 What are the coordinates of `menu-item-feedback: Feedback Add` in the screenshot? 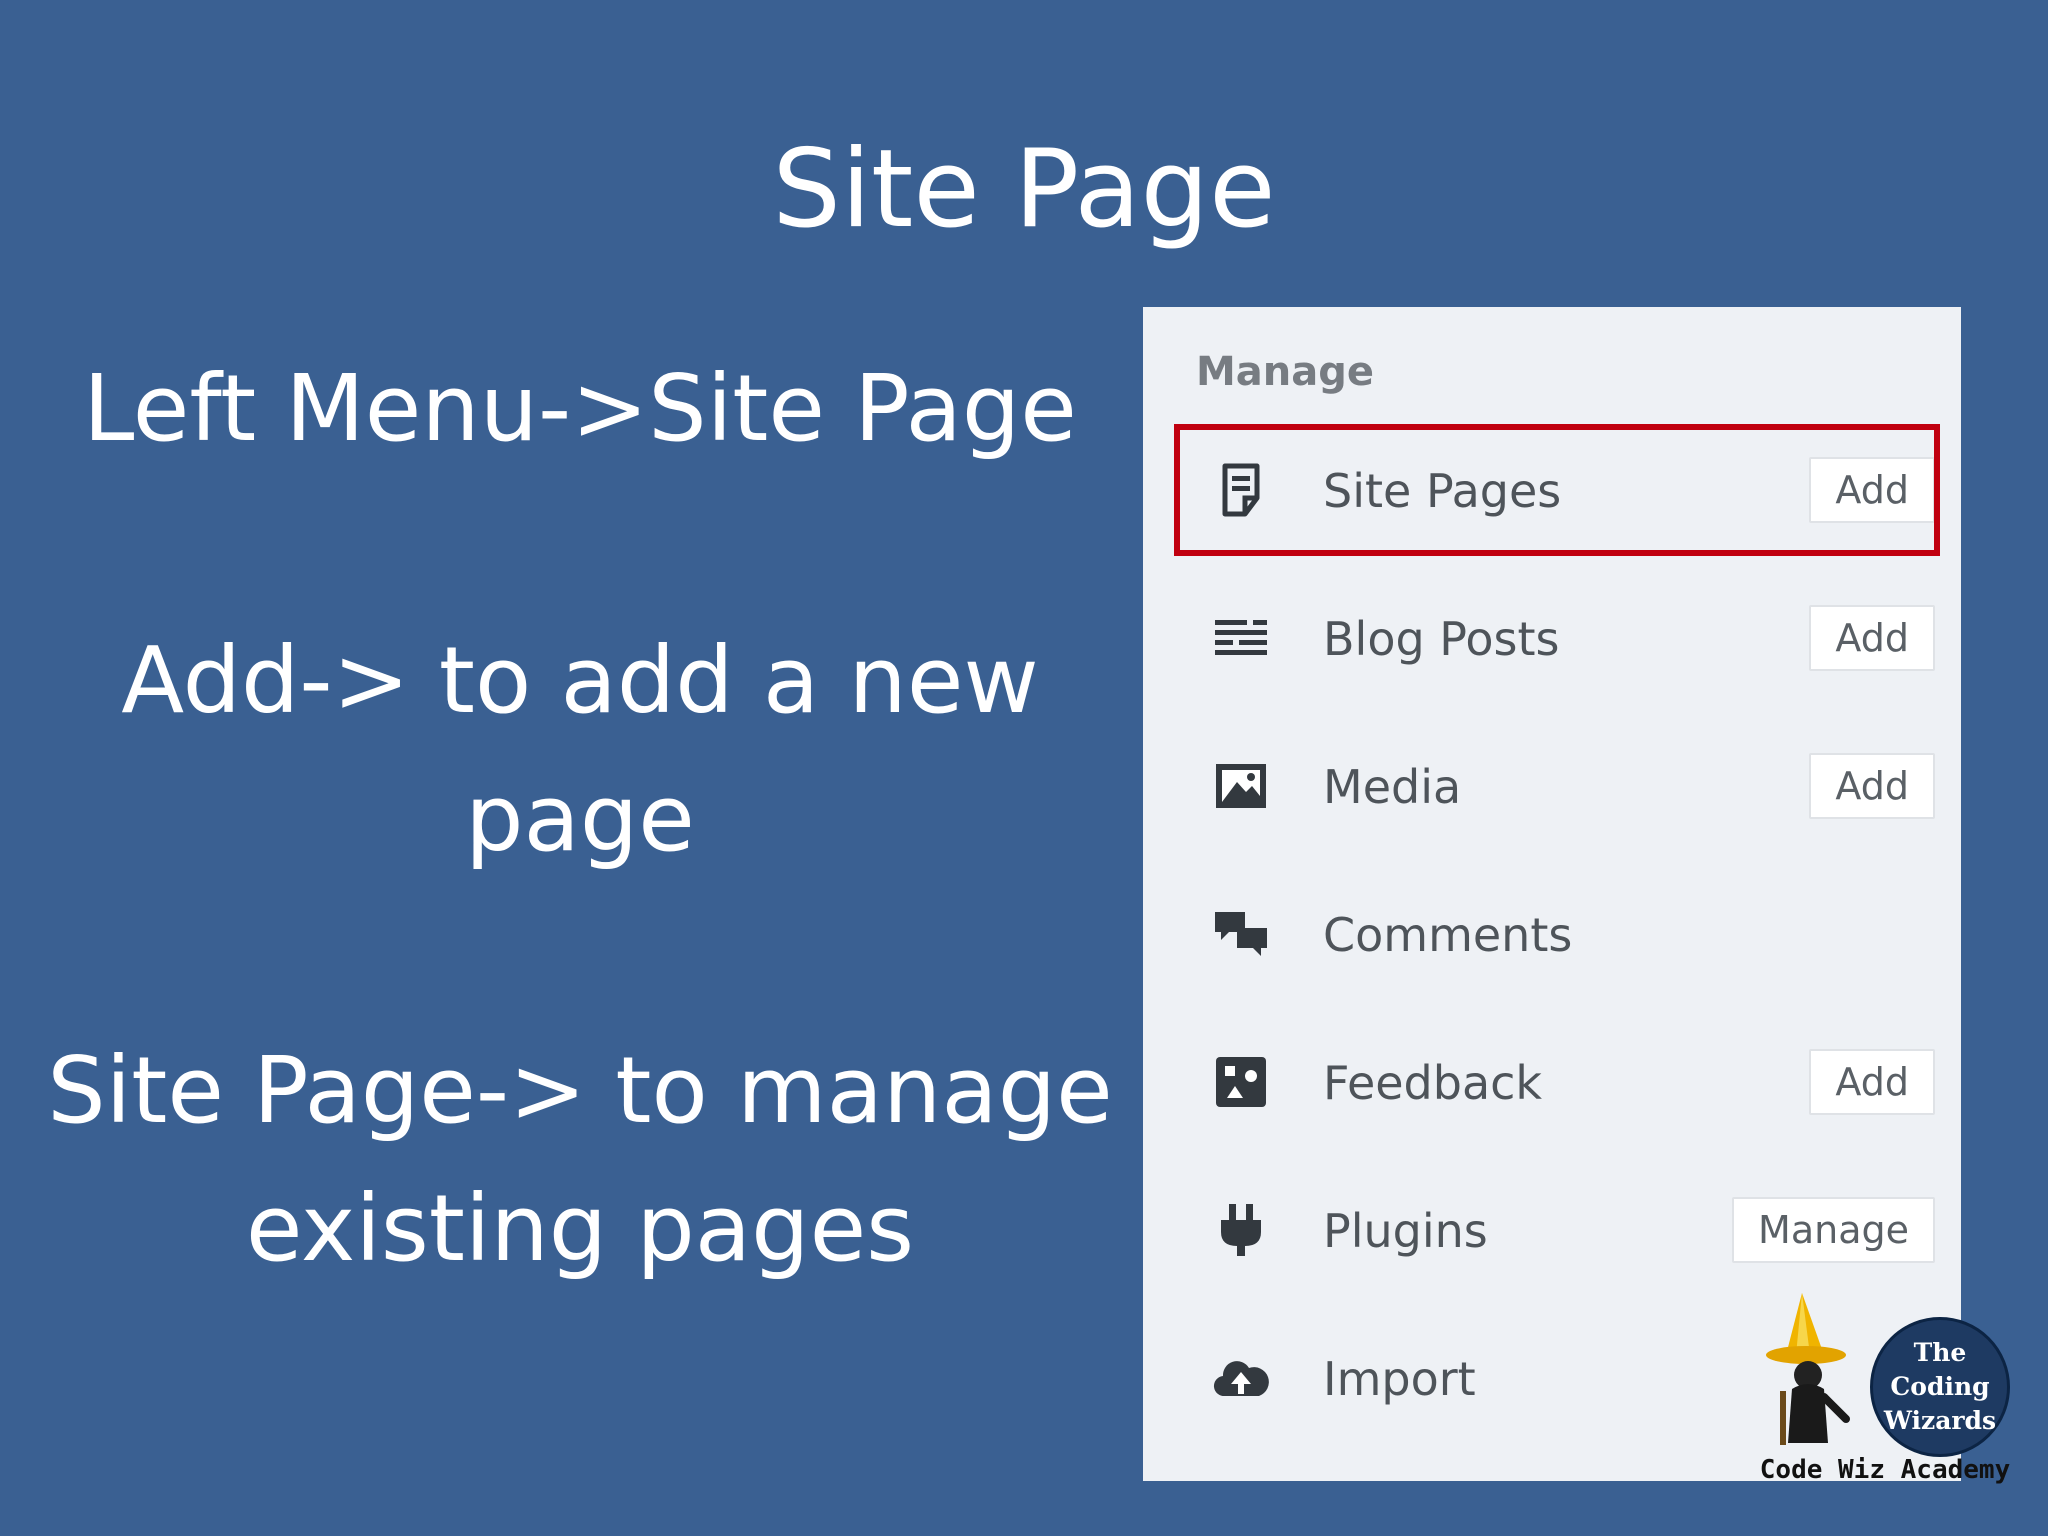 It's located at (1552, 1082).